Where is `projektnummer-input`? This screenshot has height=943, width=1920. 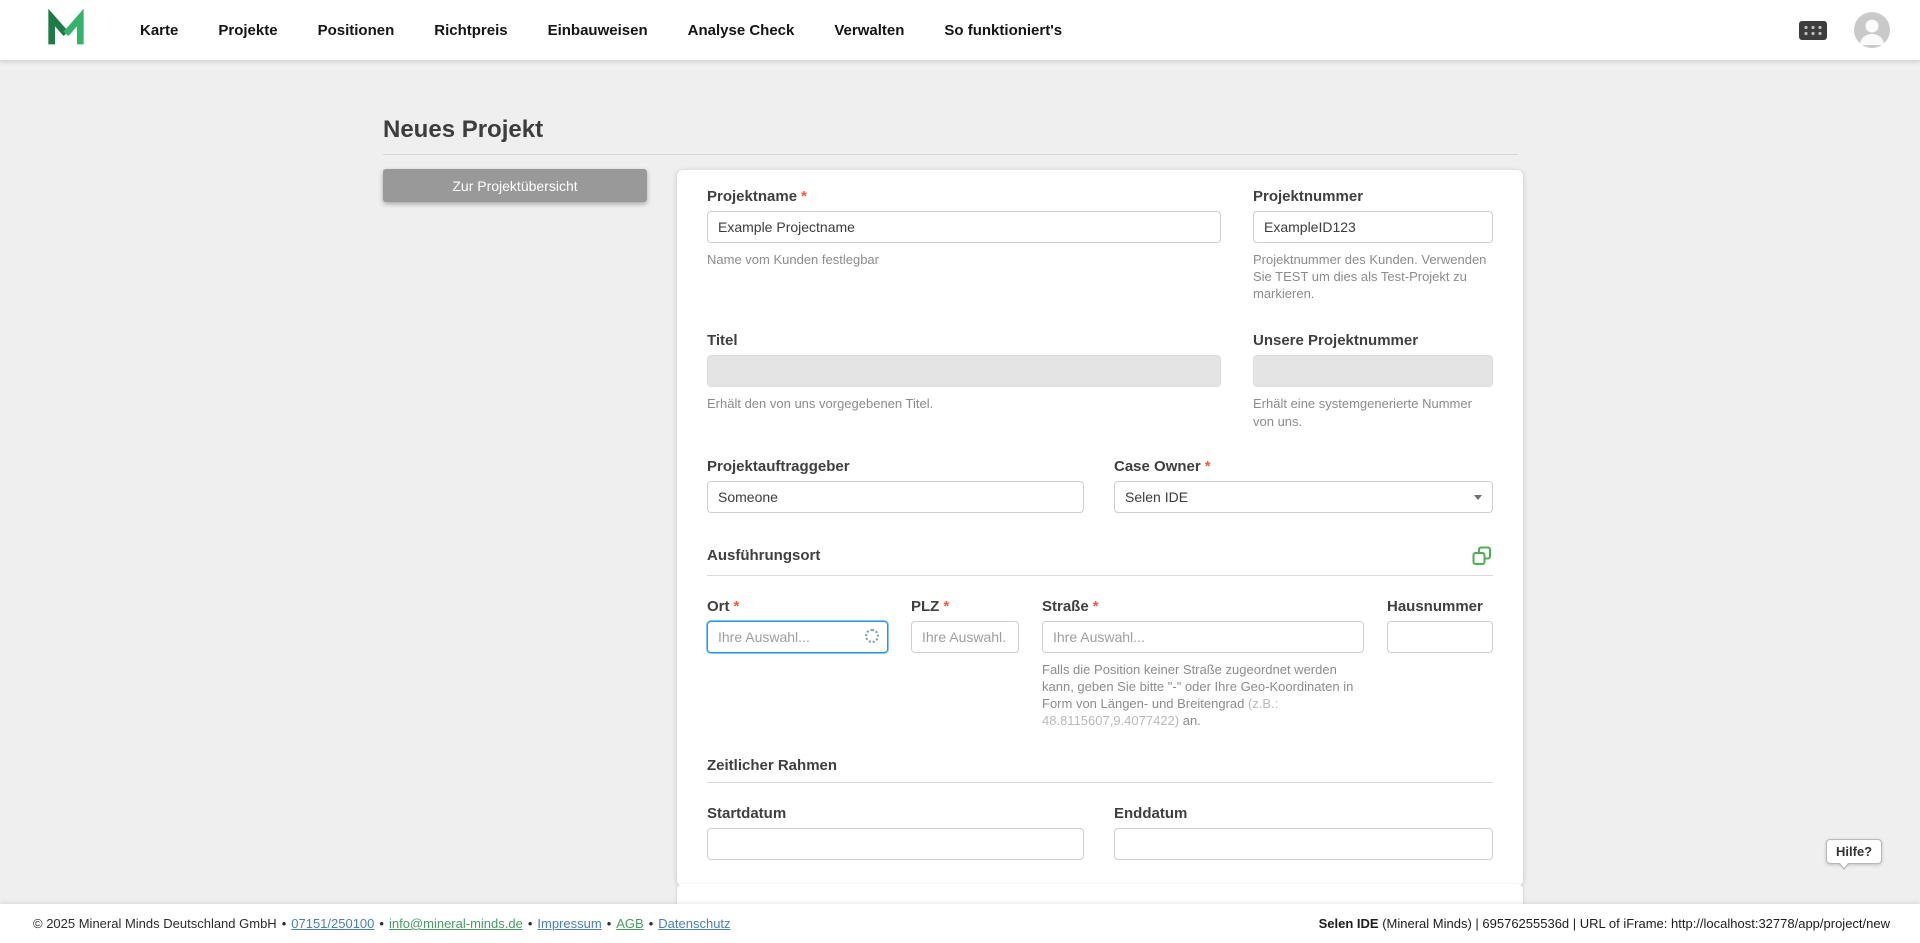 projektnummer-input is located at coordinates (1373, 227).